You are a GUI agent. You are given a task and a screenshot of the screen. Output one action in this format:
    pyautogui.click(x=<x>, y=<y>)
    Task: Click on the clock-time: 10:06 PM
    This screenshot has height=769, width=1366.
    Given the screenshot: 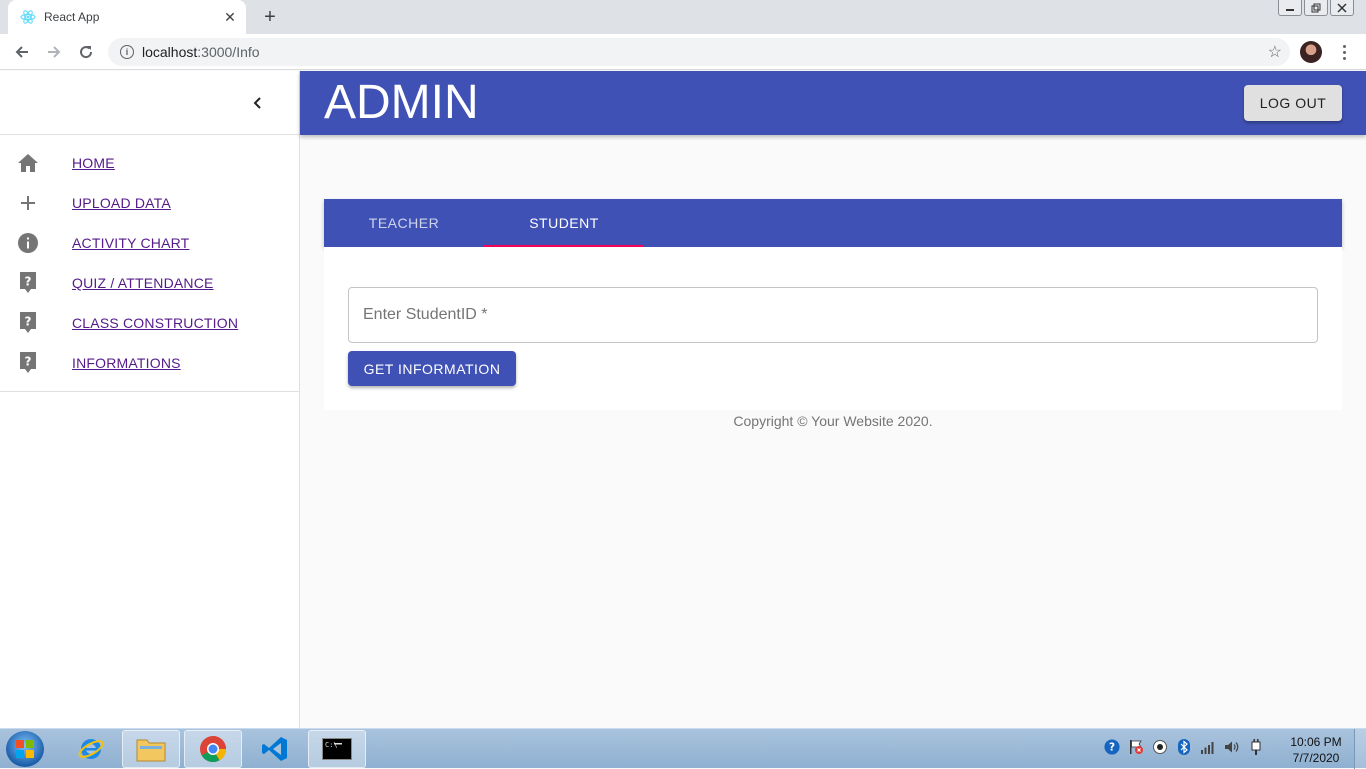 What is the action you would take?
    pyautogui.click(x=1316, y=742)
    